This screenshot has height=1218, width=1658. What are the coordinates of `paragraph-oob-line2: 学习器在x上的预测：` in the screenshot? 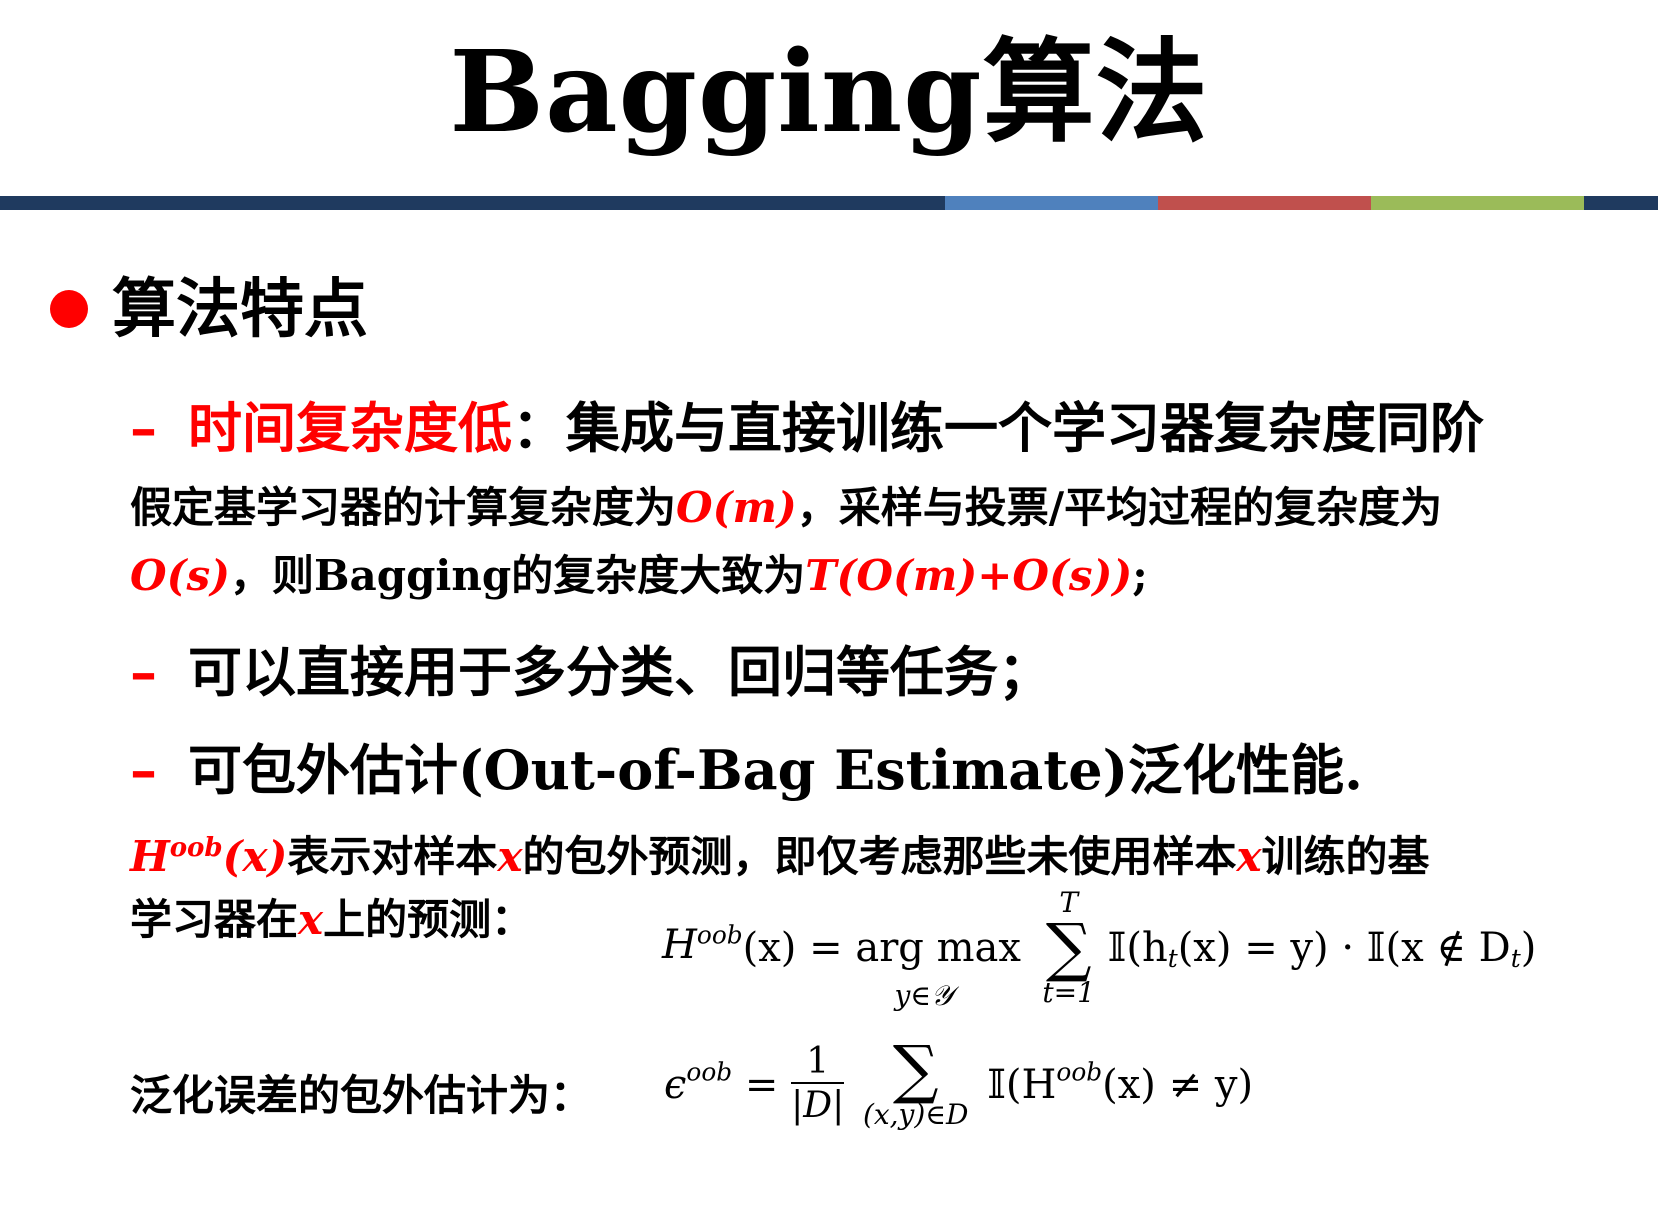 It's located at (331, 920).